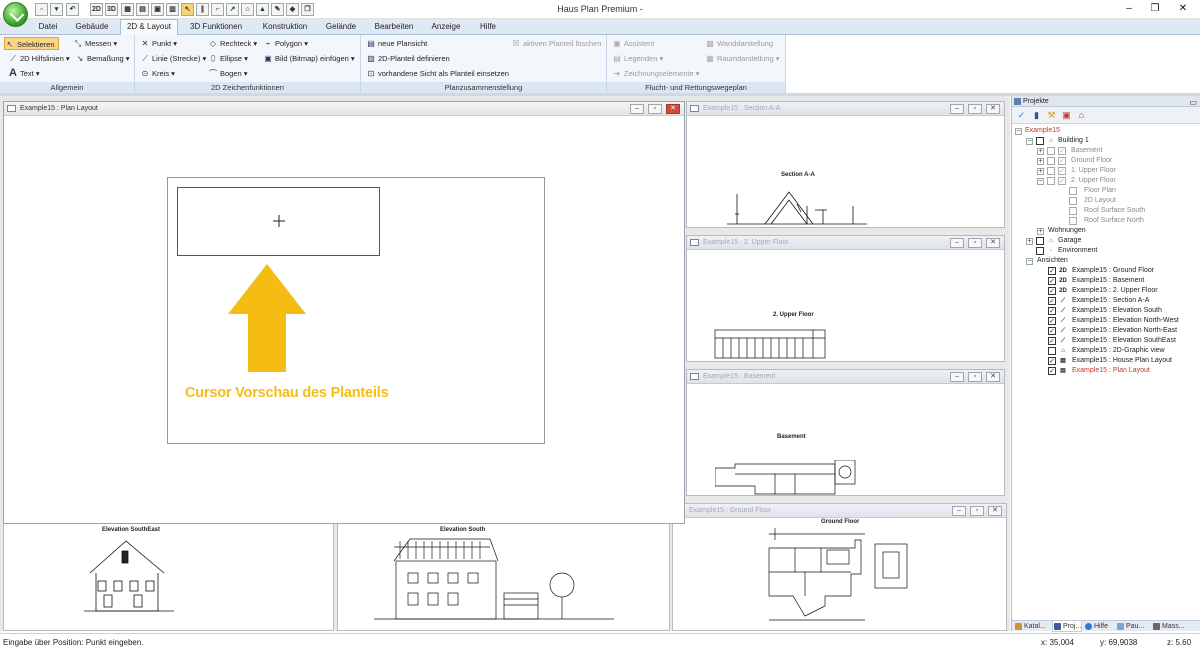  I want to click on tree-item-sub: Floor Plan, so click(1087, 191).